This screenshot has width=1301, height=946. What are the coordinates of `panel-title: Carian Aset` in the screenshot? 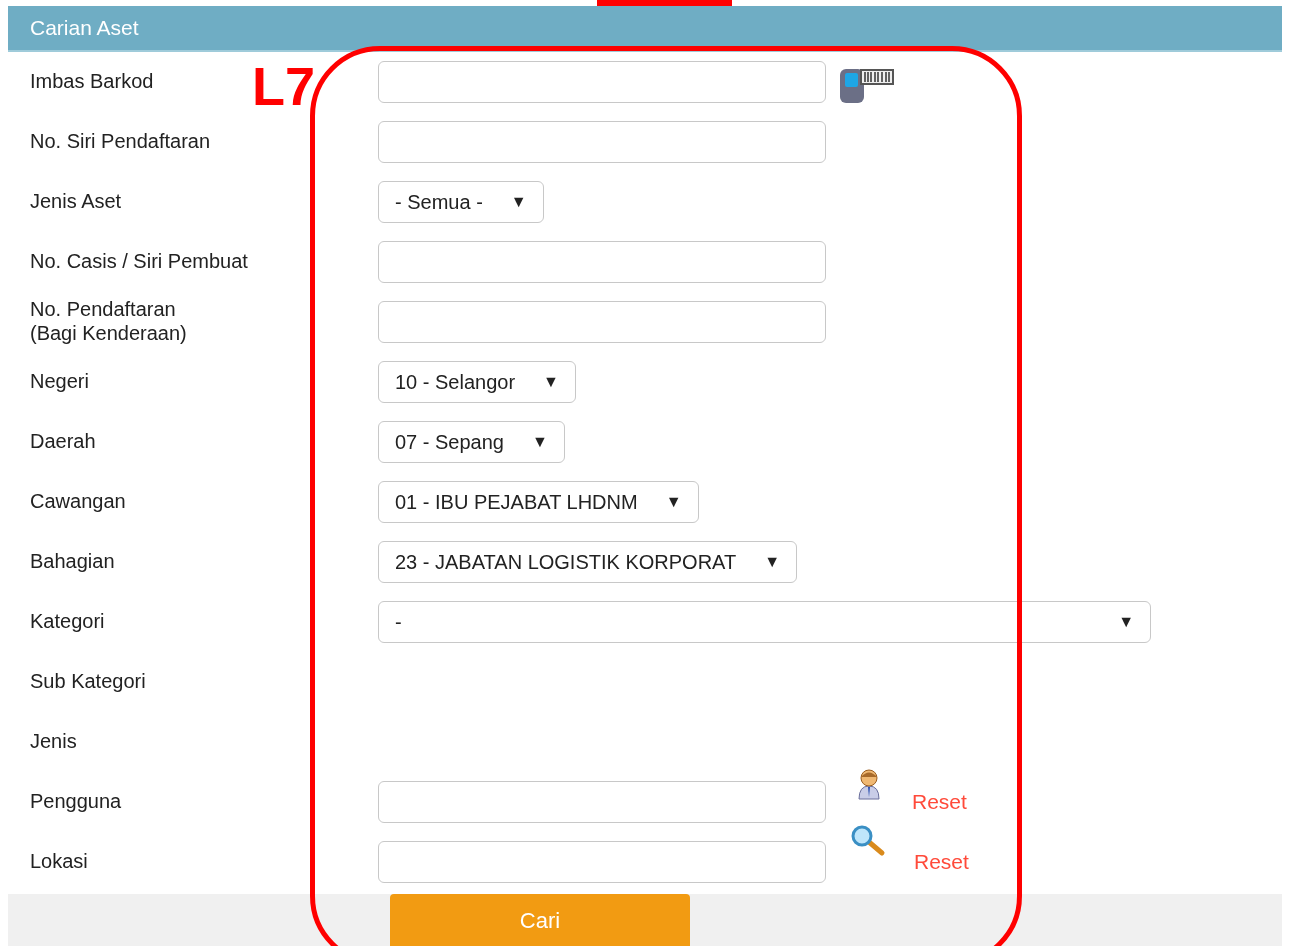 It's located at (84, 28).